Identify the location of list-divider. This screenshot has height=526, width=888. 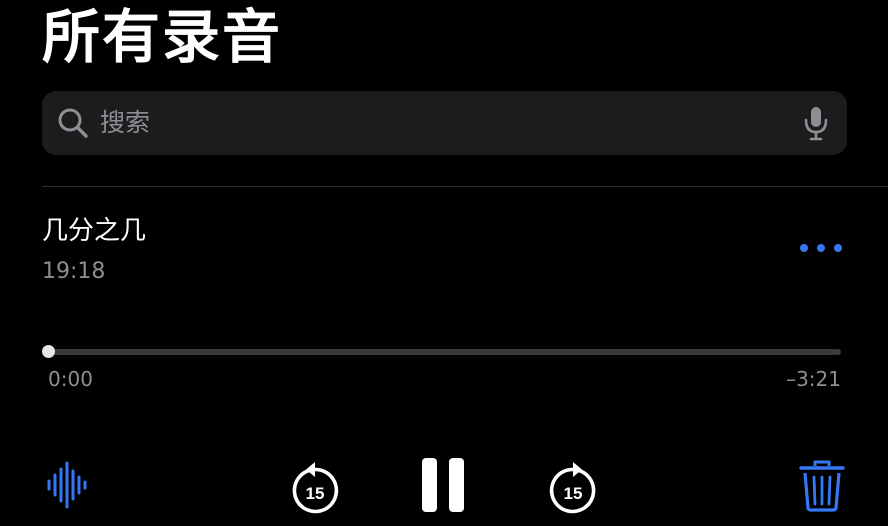
(465, 186).